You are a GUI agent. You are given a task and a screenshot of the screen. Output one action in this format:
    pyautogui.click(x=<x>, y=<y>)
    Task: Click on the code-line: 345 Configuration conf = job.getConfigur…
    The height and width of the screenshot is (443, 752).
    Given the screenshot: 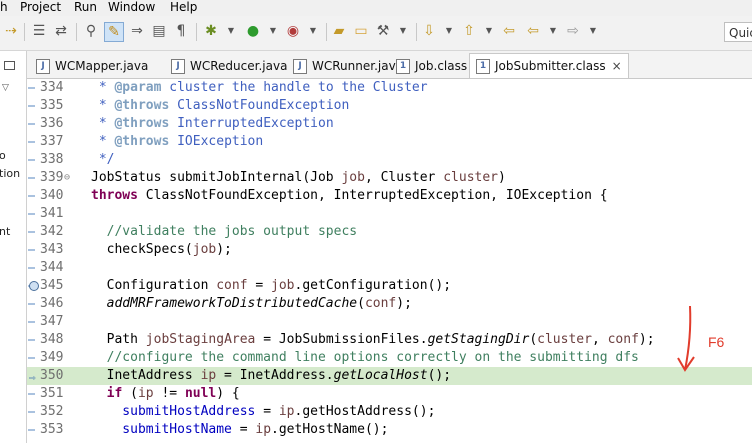 What is the action you would take?
    pyautogui.click(x=389, y=286)
    